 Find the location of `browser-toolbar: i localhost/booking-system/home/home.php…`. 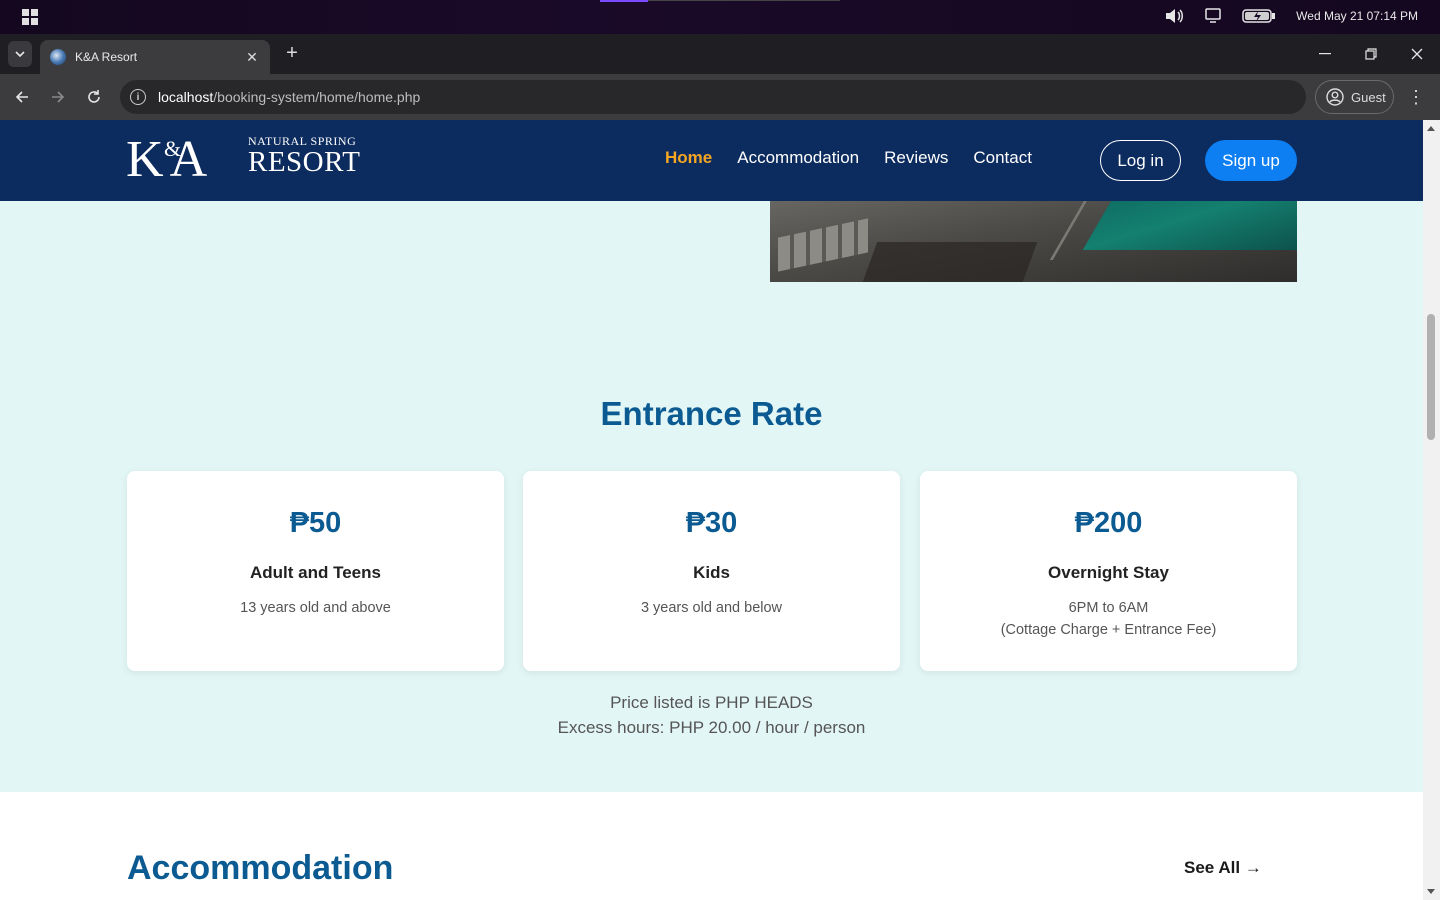

browser-toolbar: i localhost/booking-system/home/home.php… is located at coordinates (720, 97).